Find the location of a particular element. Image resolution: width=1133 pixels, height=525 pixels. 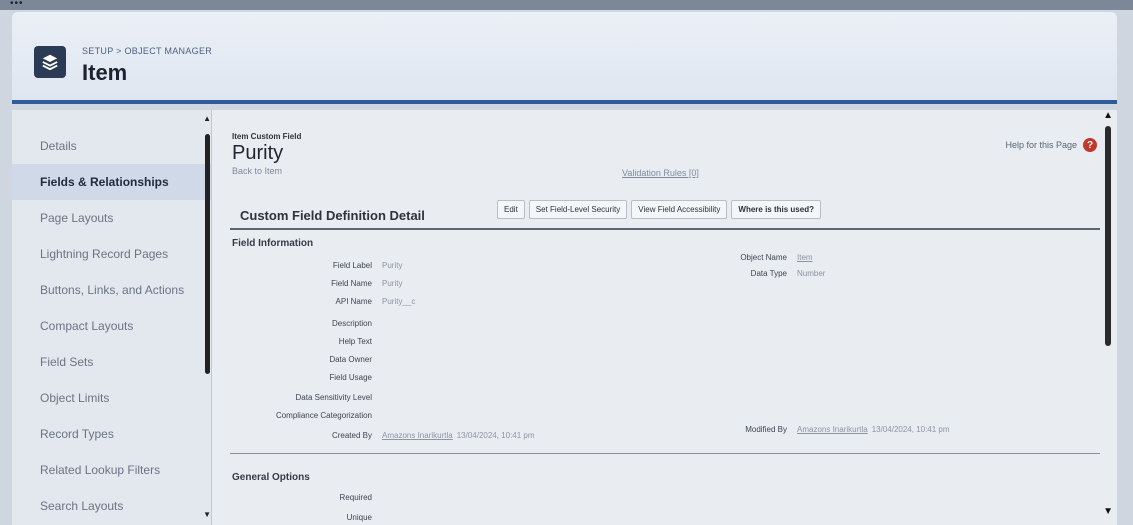

field-label: Help Text is located at coordinates (355, 341).